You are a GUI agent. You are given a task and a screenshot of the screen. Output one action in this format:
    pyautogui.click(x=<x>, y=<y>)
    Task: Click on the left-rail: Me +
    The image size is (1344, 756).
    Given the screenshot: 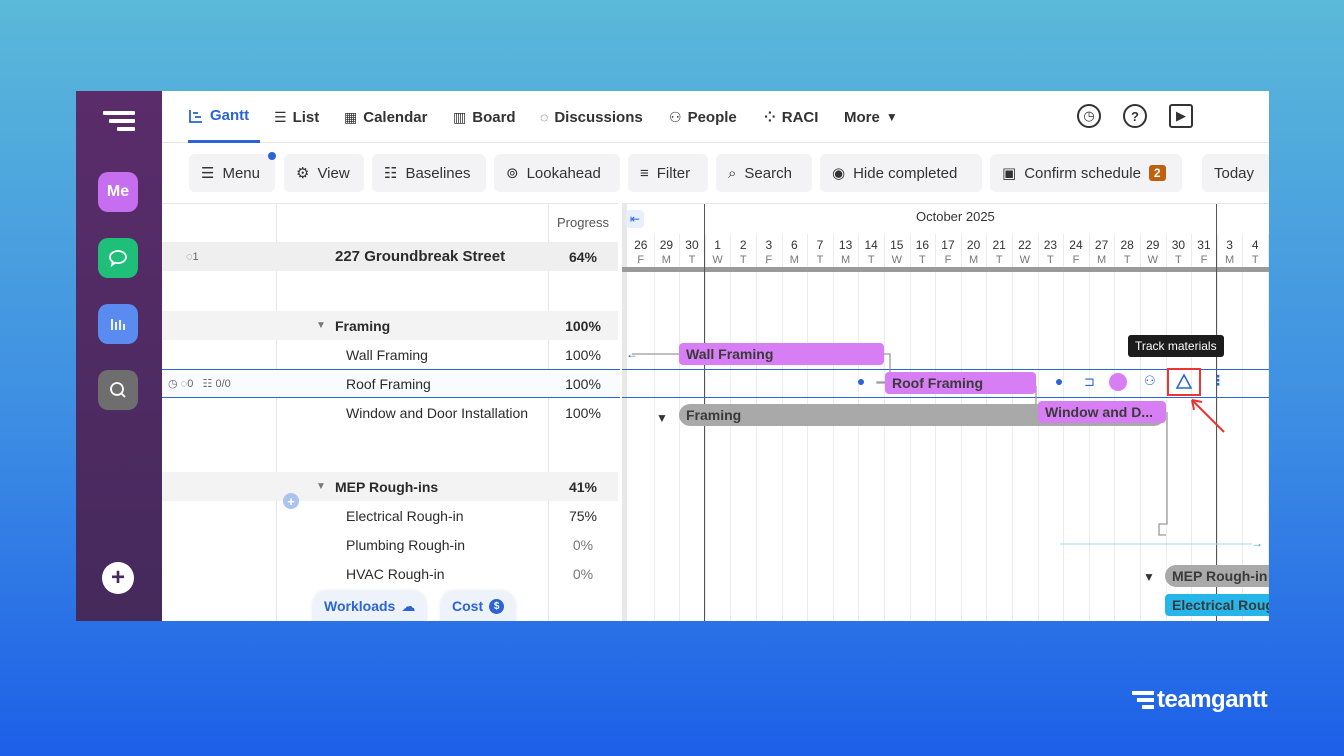 What is the action you would take?
    pyautogui.click(x=119, y=356)
    